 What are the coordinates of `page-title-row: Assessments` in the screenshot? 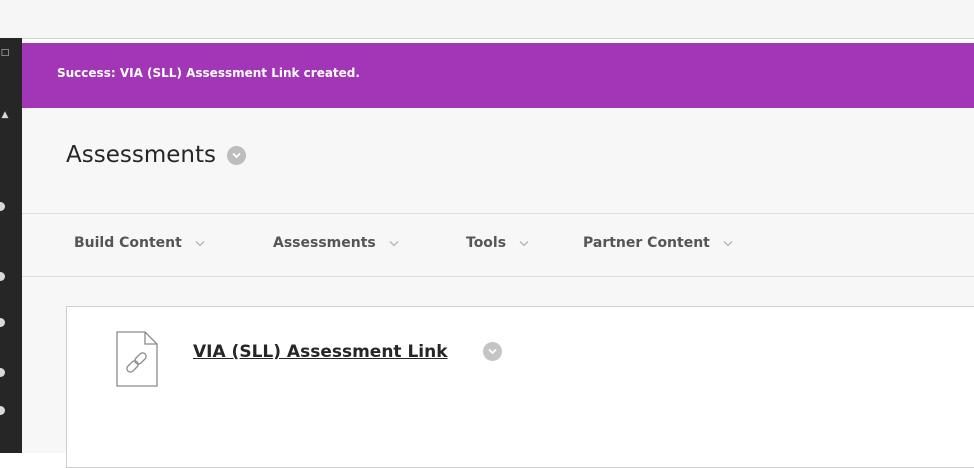 It's located at (156, 158).